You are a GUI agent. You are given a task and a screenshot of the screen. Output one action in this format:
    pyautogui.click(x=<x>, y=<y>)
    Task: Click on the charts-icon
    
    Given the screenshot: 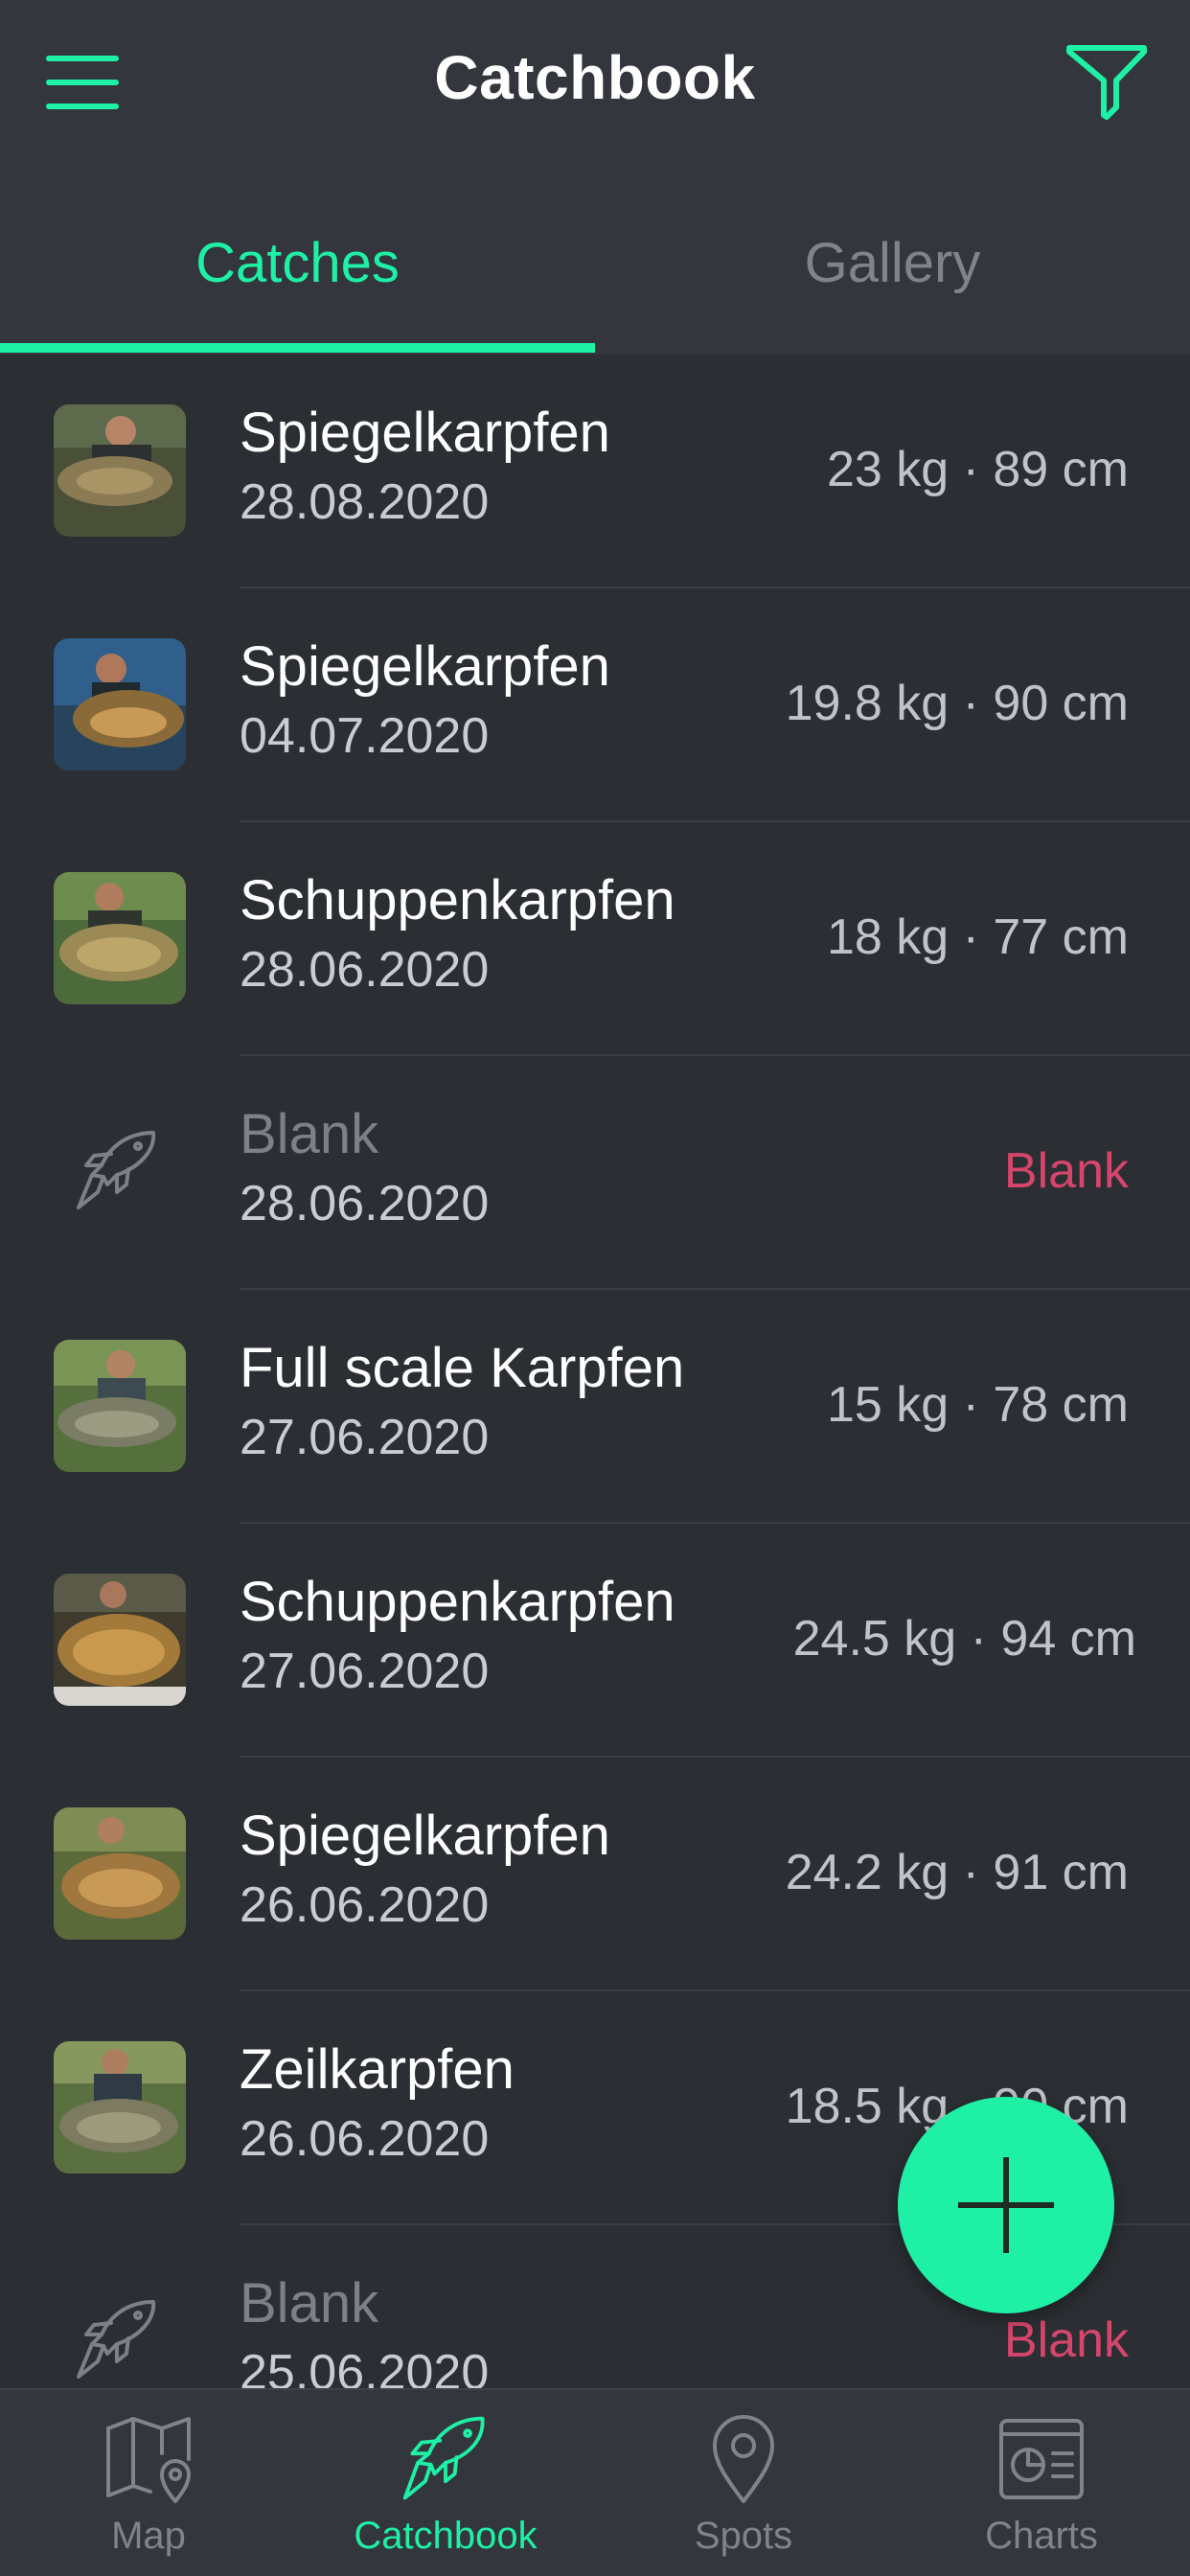 What is the action you would take?
    pyautogui.click(x=1041, y=2459)
    